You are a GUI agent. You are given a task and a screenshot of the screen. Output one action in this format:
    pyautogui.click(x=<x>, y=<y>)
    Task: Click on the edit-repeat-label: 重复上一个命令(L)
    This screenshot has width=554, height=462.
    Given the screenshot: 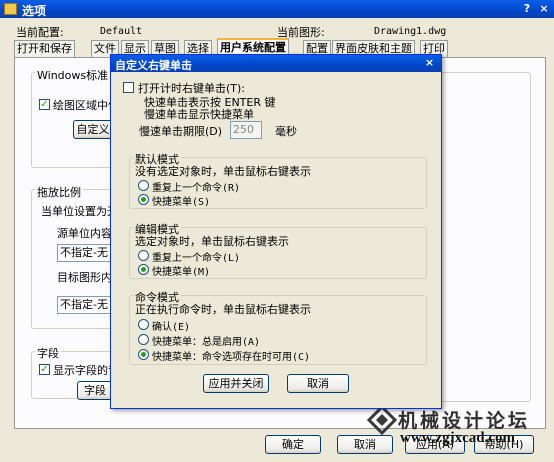 What is the action you would take?
    pyautogui.click(x=196, y=258)
    